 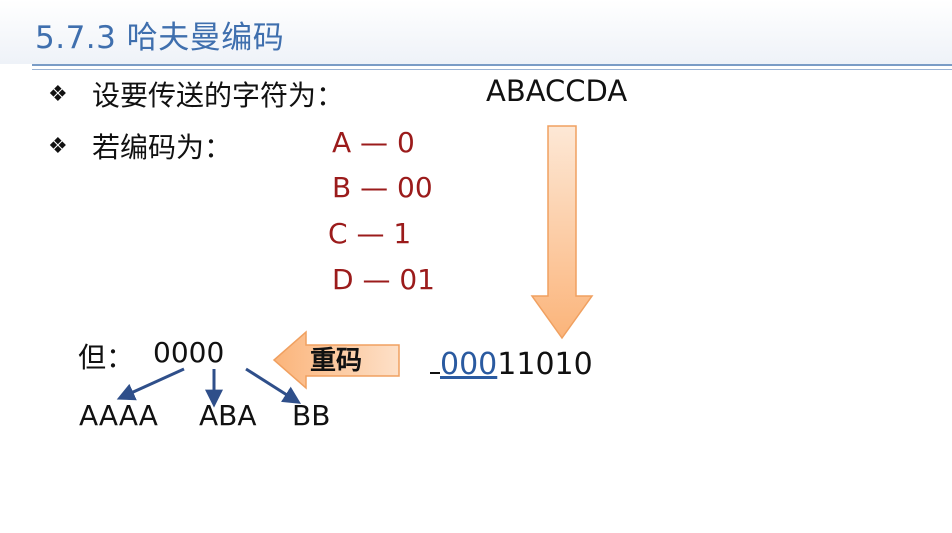 I want to click on duplicate-code-label: 重码, so click(x=336, y=361).